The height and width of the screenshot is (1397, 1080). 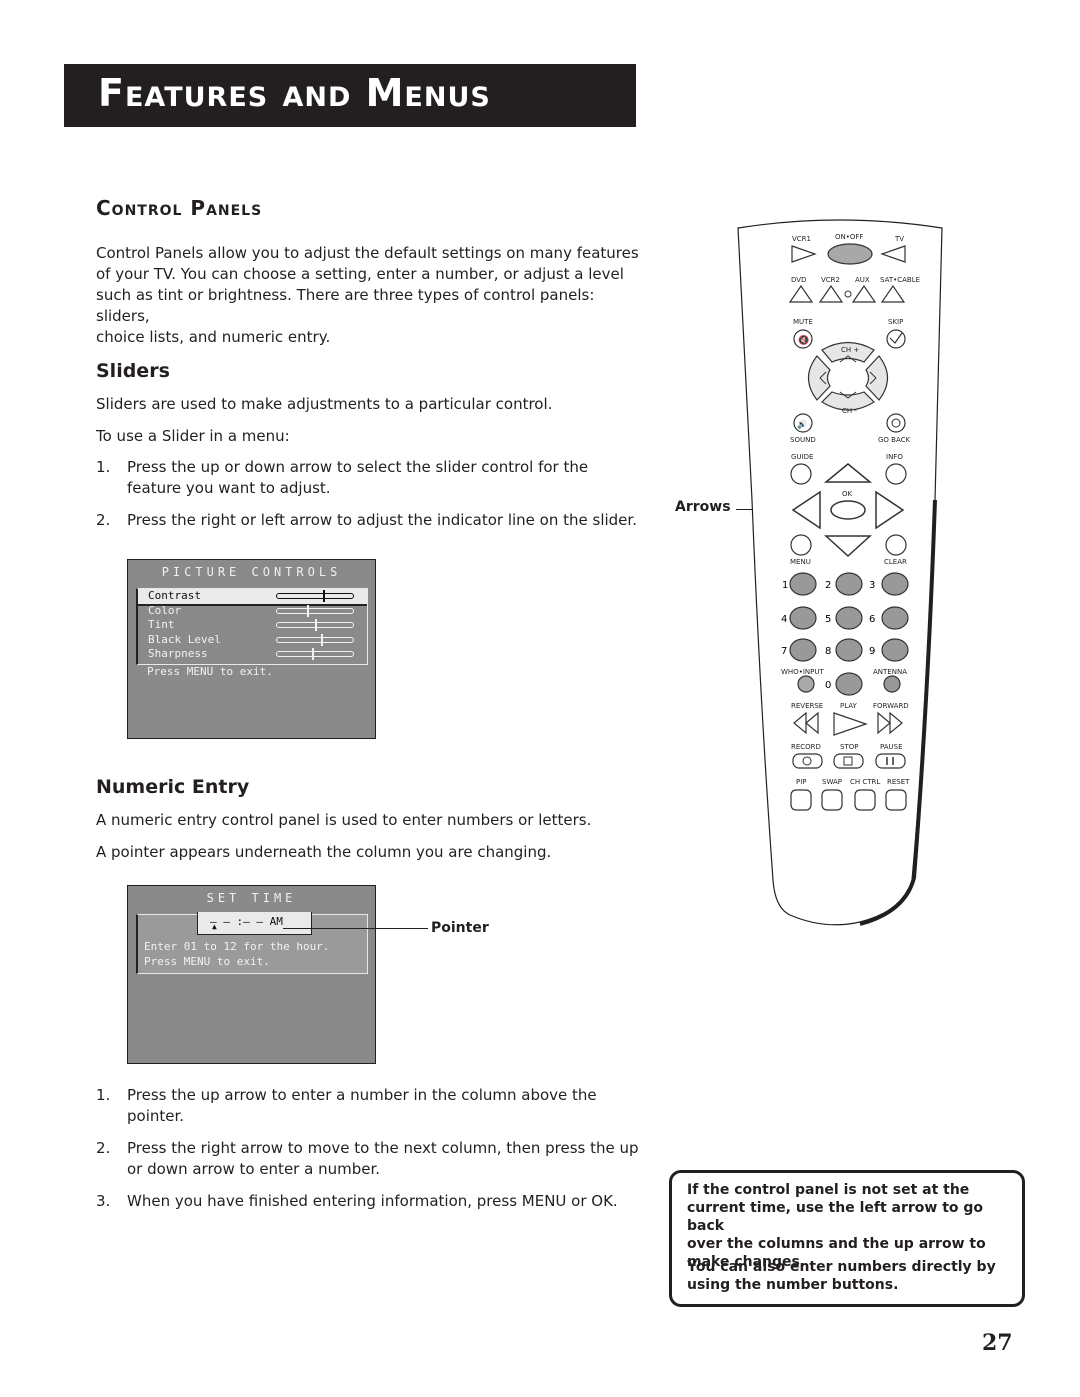 I want to click on ok-button, so click(x=848, y=510).